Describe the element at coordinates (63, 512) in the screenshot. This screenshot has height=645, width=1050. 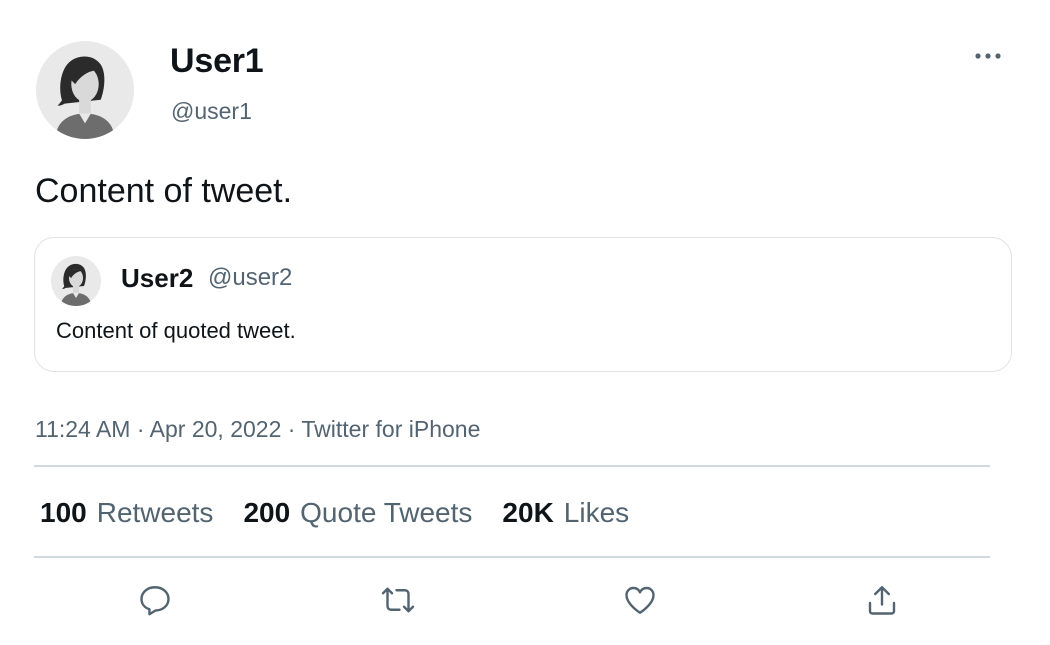
I see `retweets-count: 100` at that location.